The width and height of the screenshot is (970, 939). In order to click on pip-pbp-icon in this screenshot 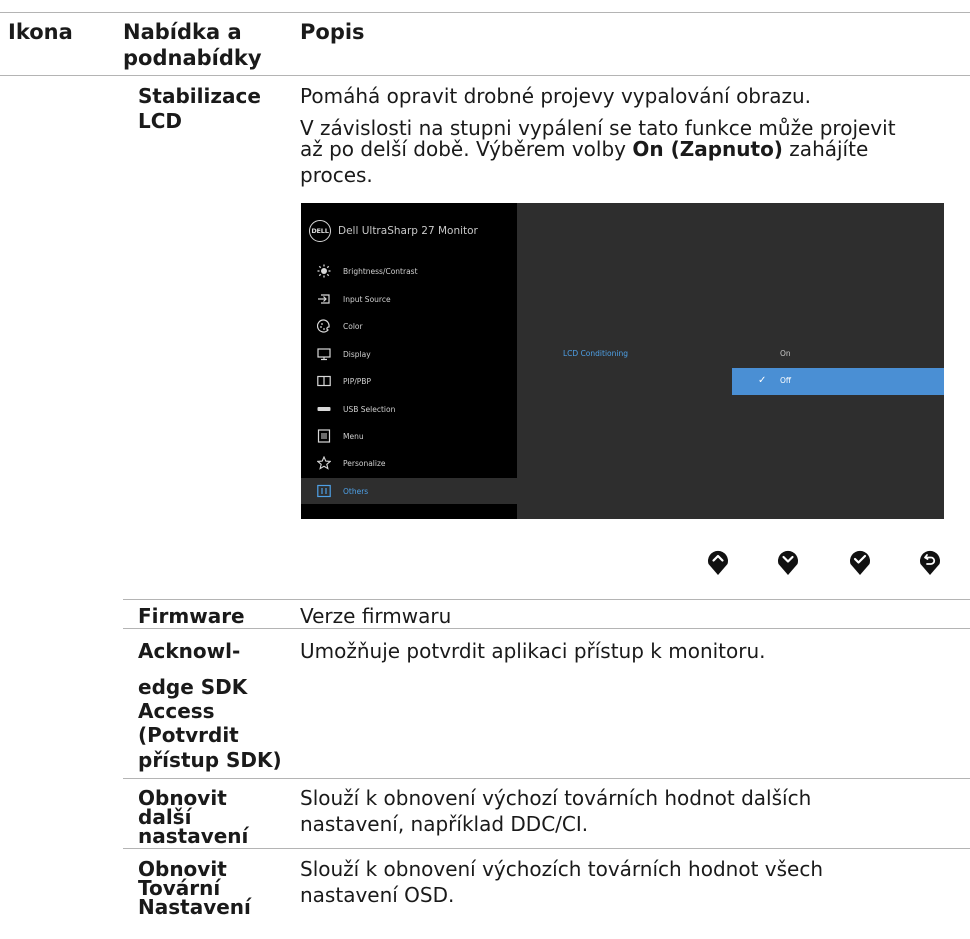, I will do `click(324, 381)`.